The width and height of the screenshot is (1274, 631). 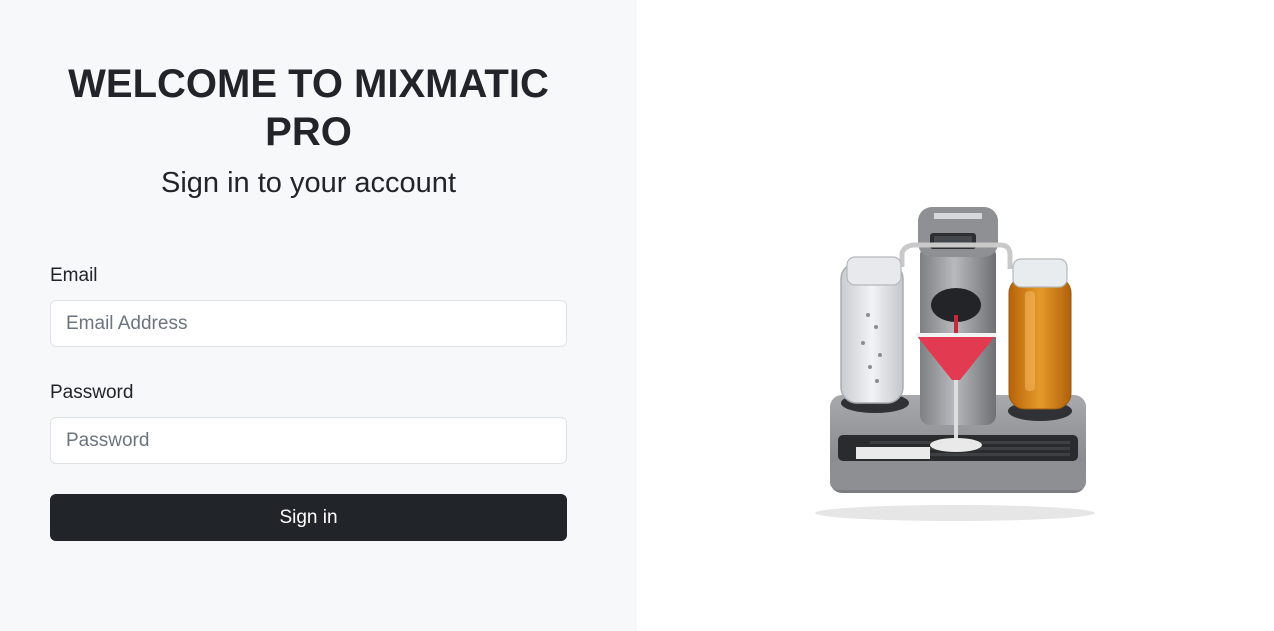 What do you see at coordinates (308, 517) in the screenshot?
I see `sign-in-button: Sign in` at bounding box center [308, 517].